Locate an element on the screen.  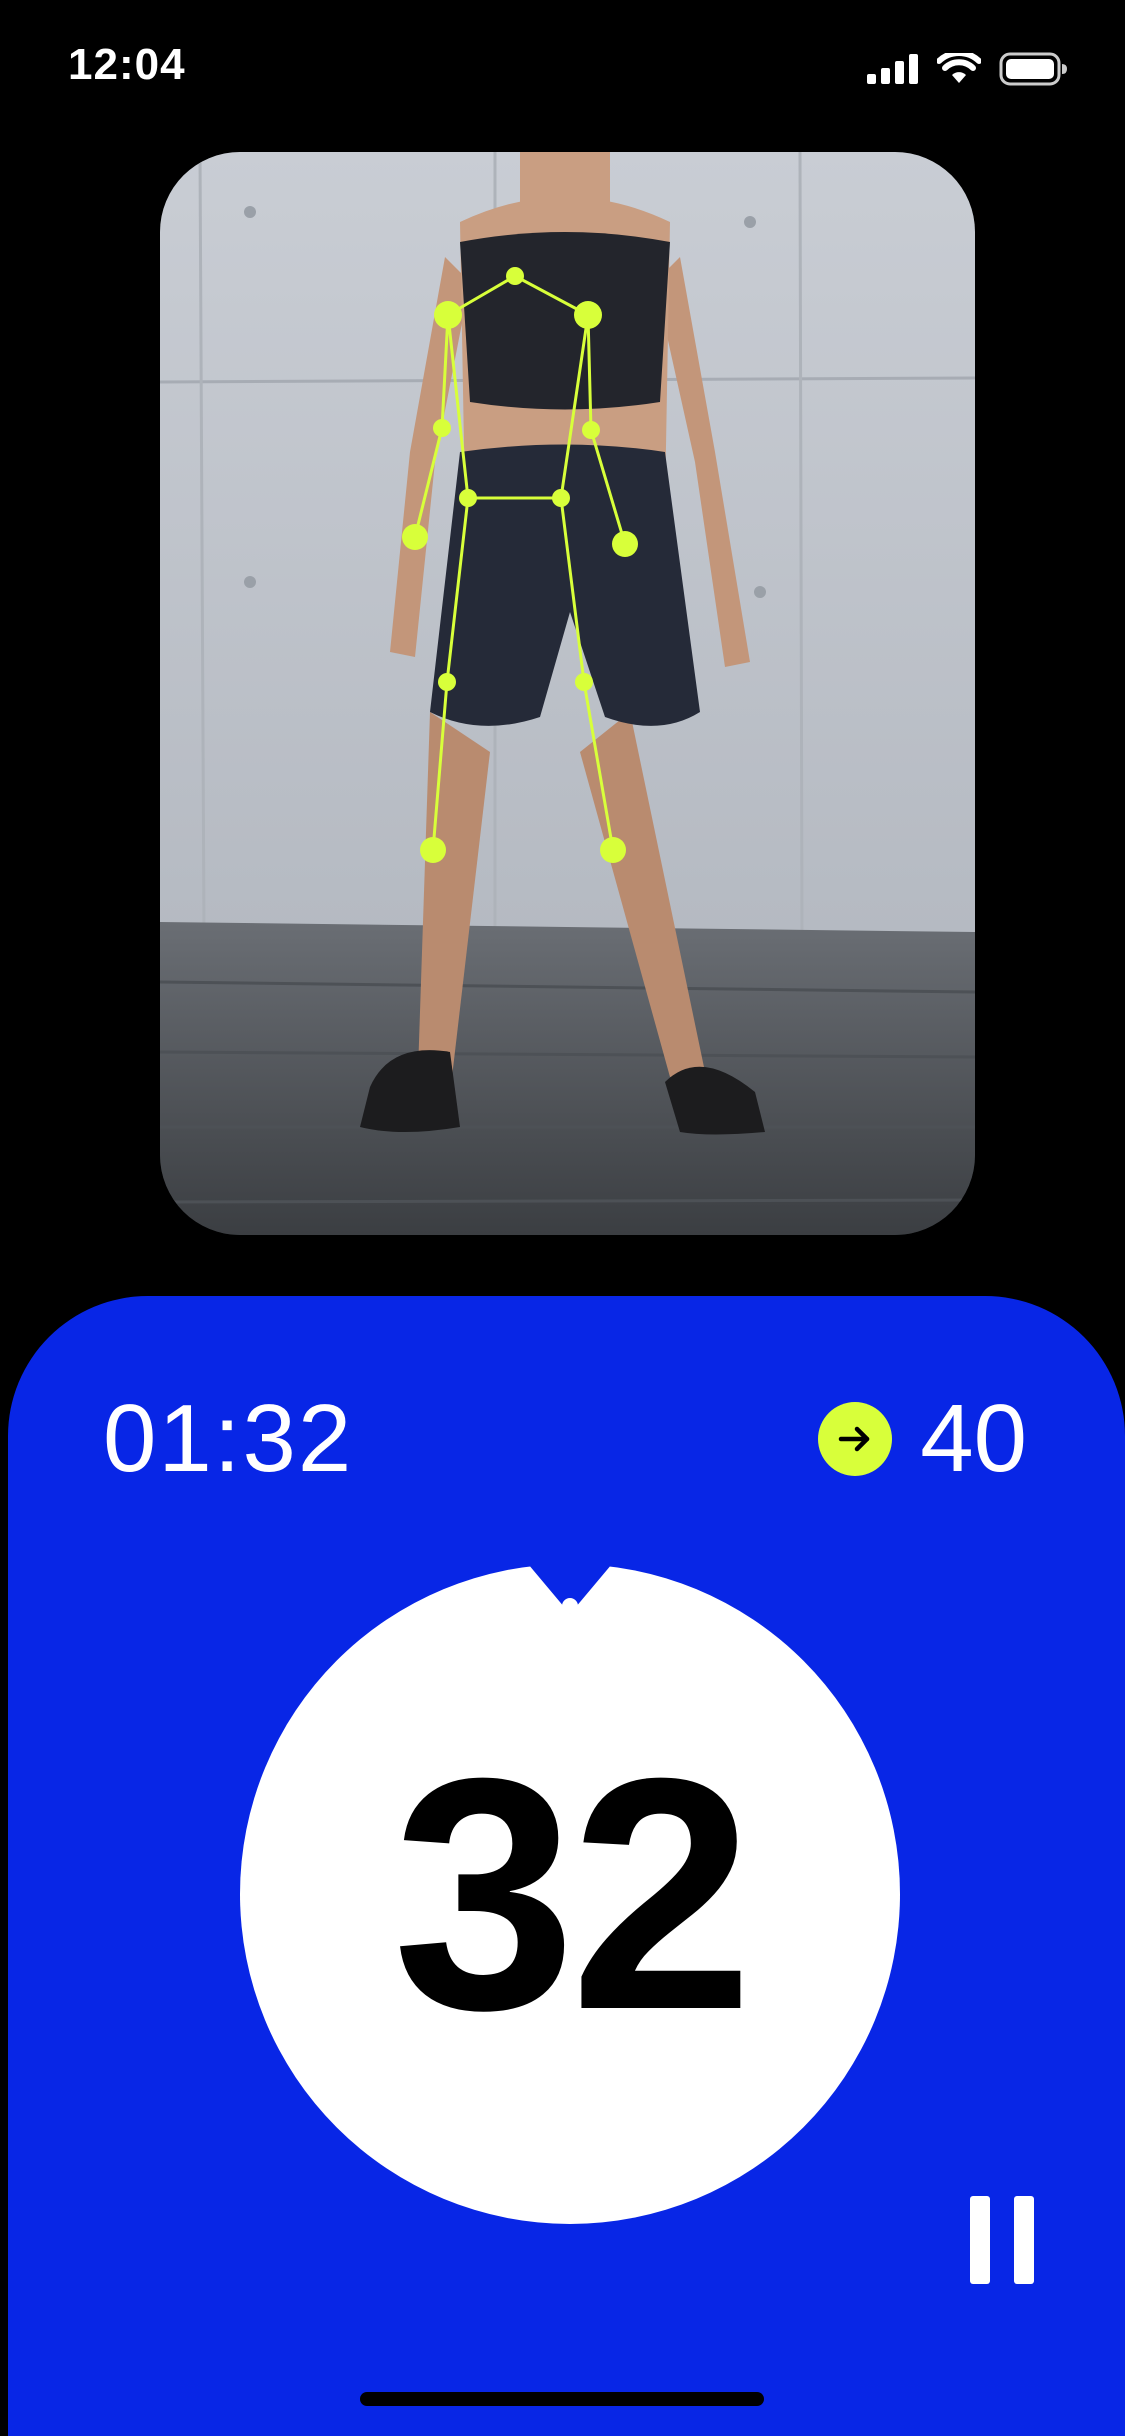
pause-button is located at coordinates (1003, 2240).